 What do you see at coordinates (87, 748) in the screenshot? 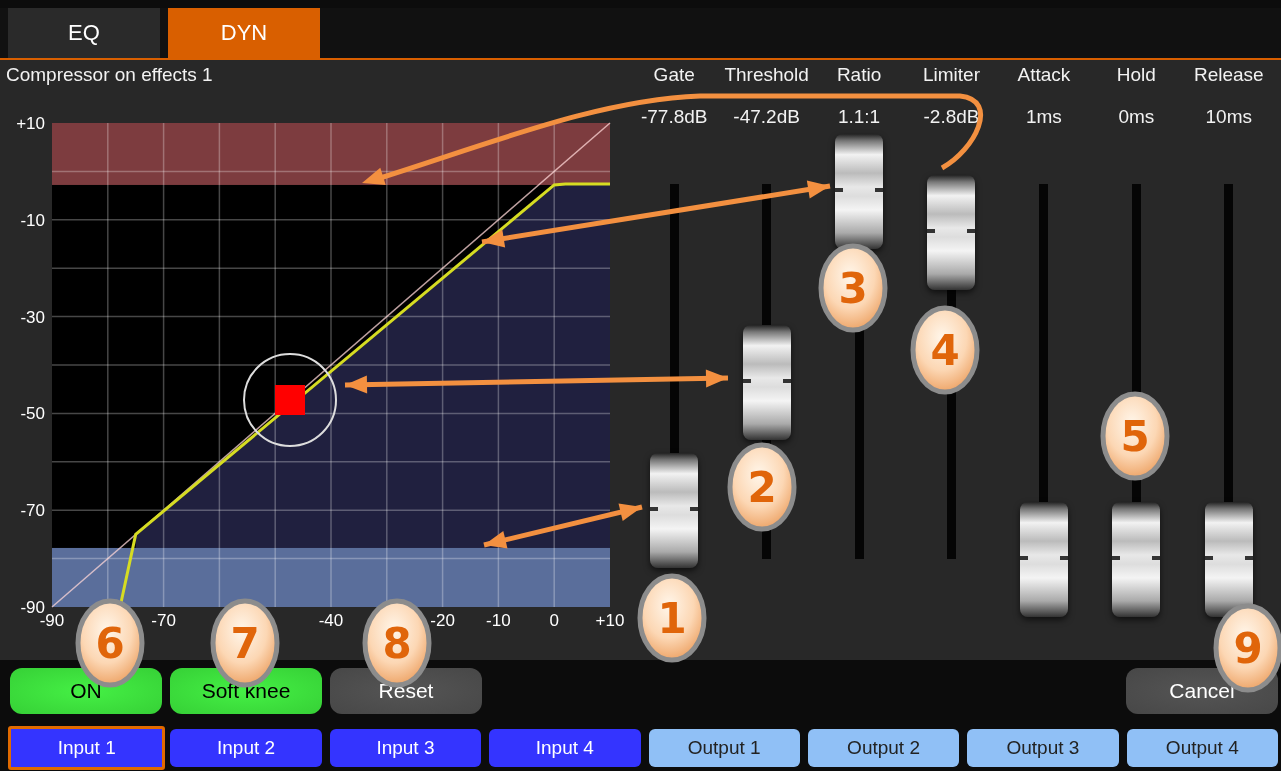
I see `channel-button: Input 1` at bounding box center [87, 748].